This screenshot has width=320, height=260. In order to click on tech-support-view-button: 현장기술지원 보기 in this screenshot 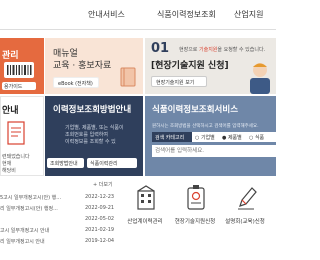, I will do `click(179, 81)`.